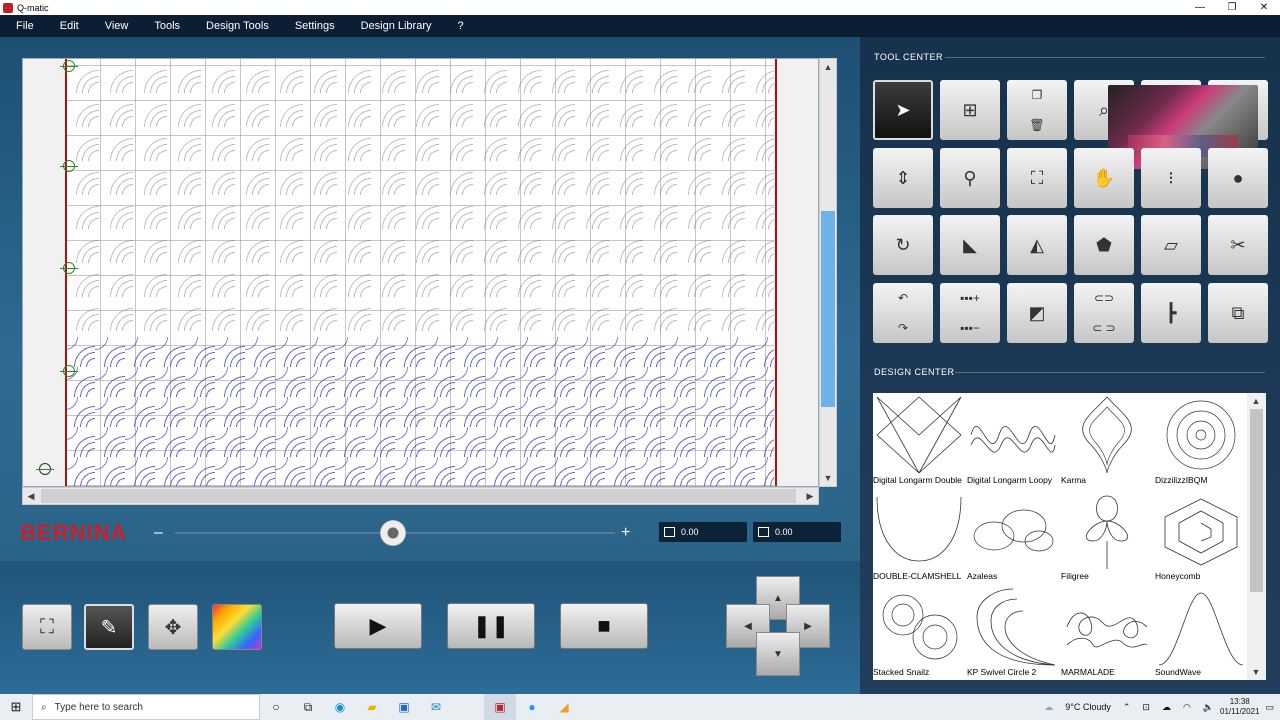 Image resolution: width=1280 pixels, height=720 pixels. I want to click on canvas-horizontal-scrollbar: ◀ ▶, so click(420, 496).